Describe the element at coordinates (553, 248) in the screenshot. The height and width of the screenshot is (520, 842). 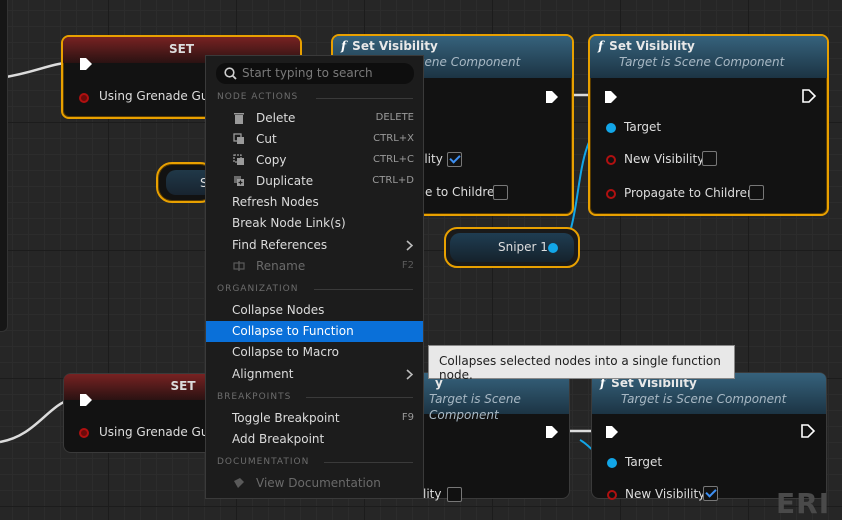
I see `output-pin-icon` at that location.